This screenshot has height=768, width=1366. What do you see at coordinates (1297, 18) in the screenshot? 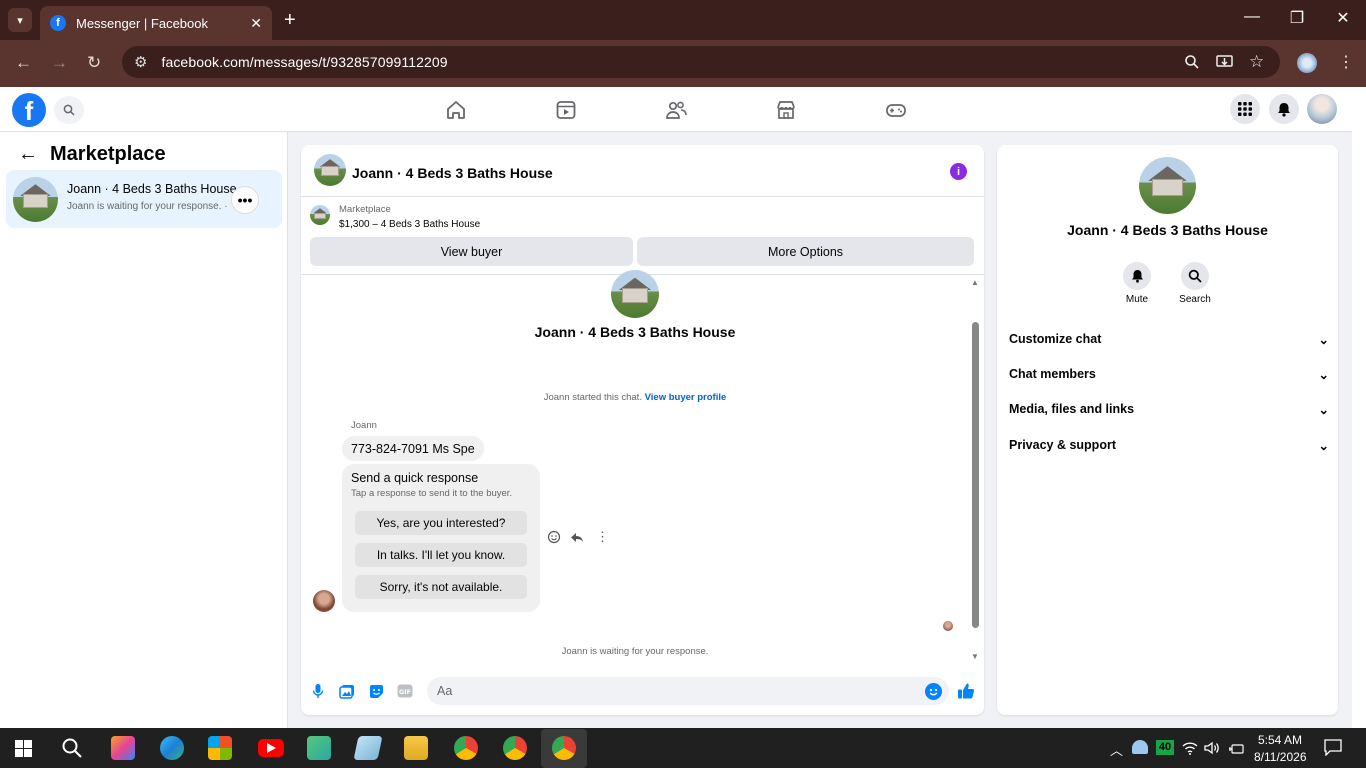
I see `restore-button: ❐` at bounding box center [1297, 18].